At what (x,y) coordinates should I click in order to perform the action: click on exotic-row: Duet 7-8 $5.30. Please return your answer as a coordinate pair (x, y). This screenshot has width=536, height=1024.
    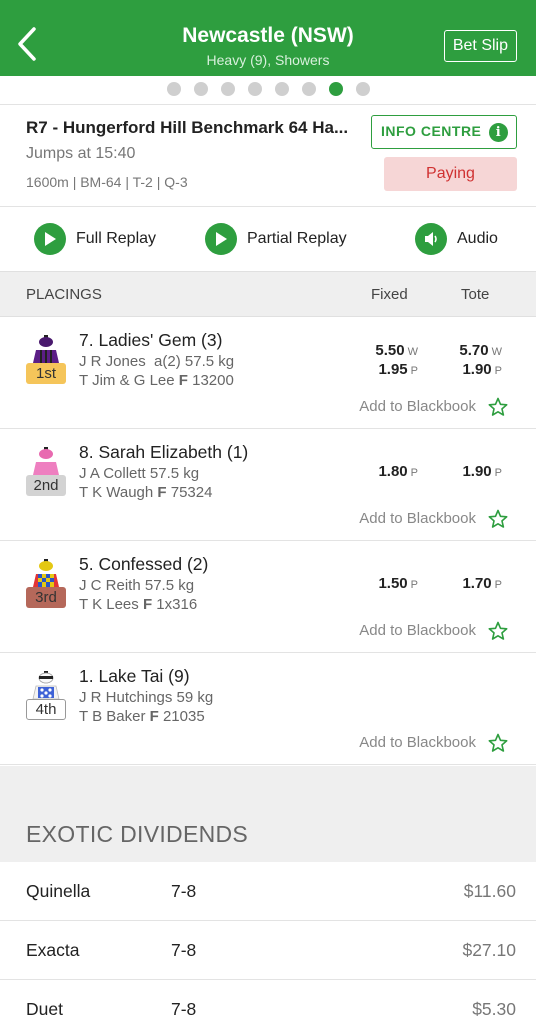
    Looking at the image, I should click on (268, 1002).